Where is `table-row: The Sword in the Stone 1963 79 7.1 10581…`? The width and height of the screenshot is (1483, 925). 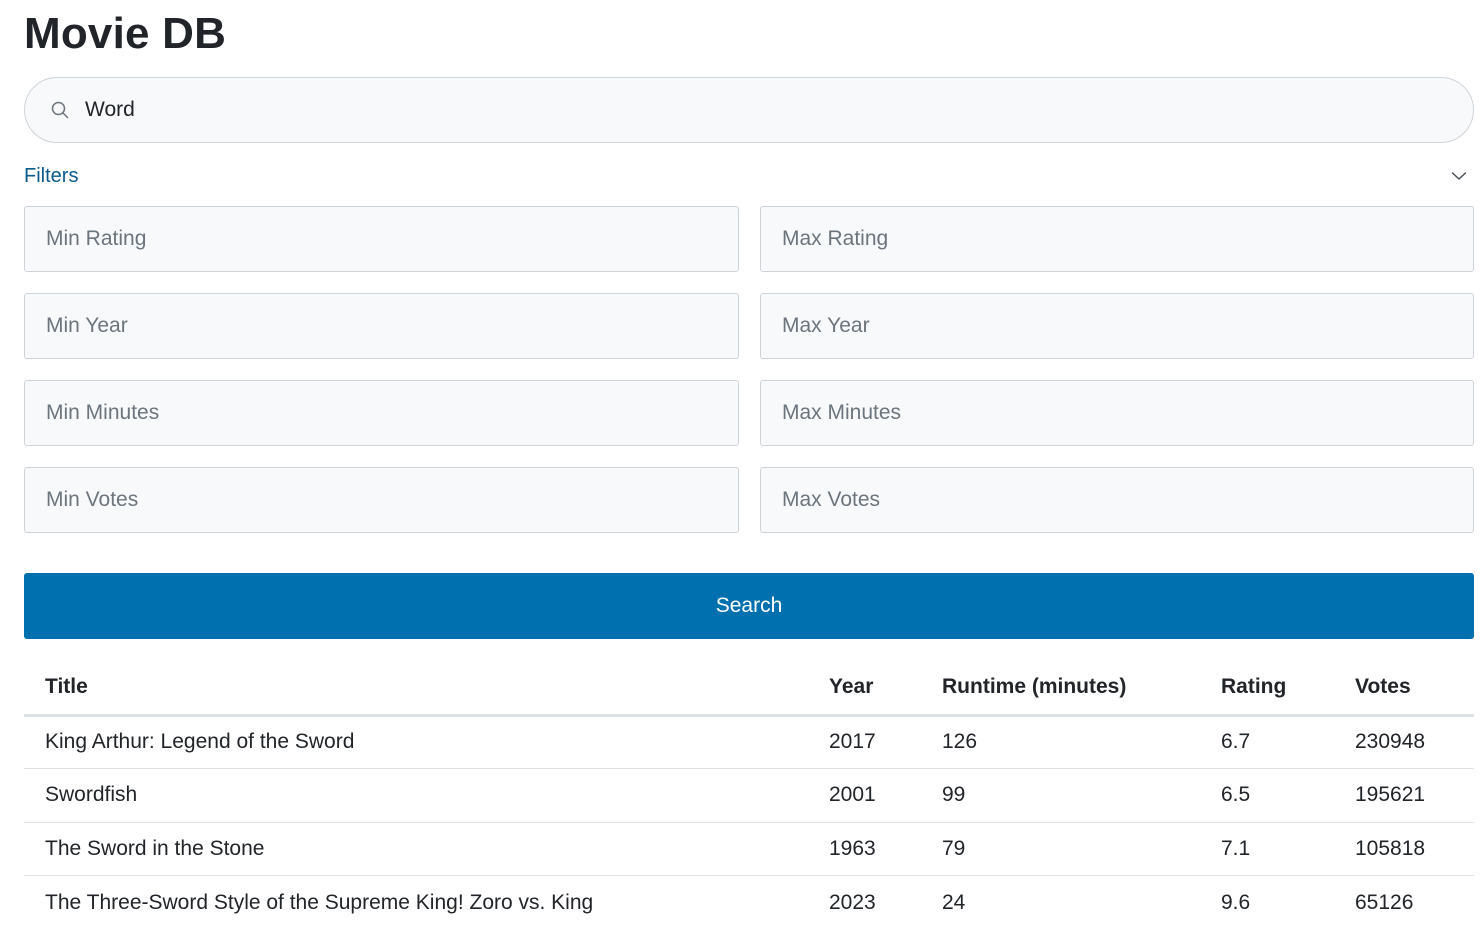 table-row: The Sword in the Stone 1963 79 7.1 10581… is located at coordinates (749, 849).